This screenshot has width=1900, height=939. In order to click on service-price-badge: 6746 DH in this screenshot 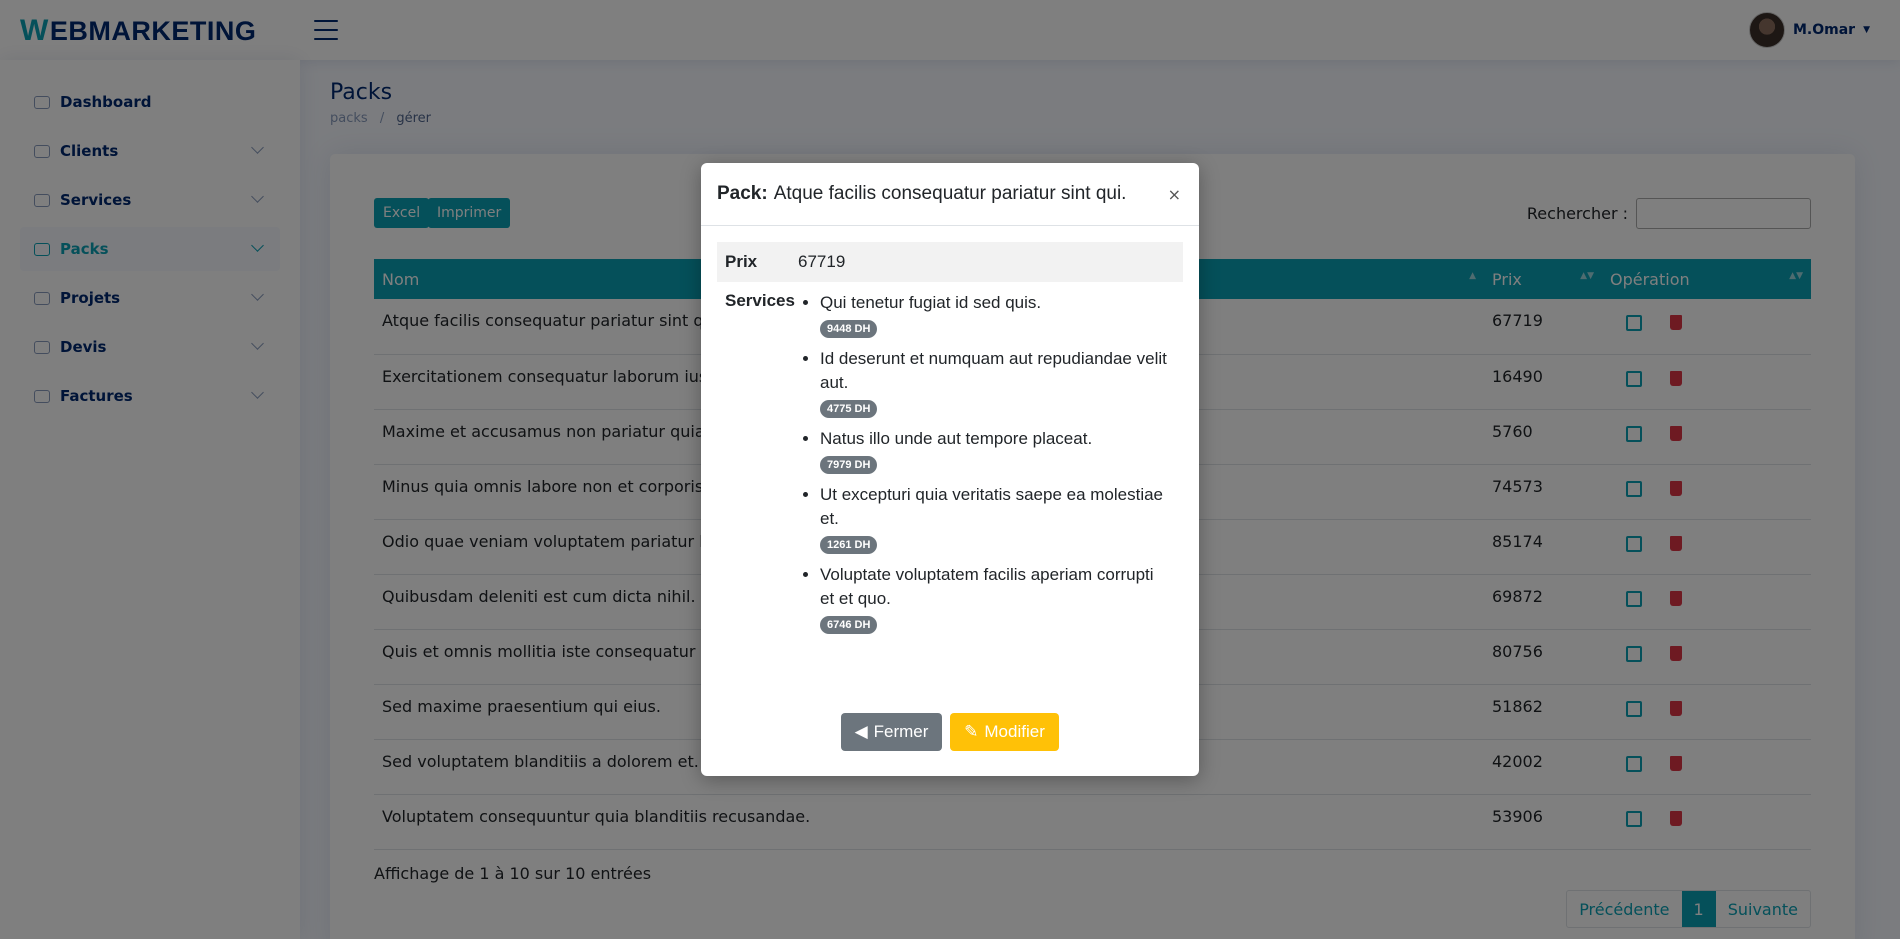, I will do `click(849, 625)`.